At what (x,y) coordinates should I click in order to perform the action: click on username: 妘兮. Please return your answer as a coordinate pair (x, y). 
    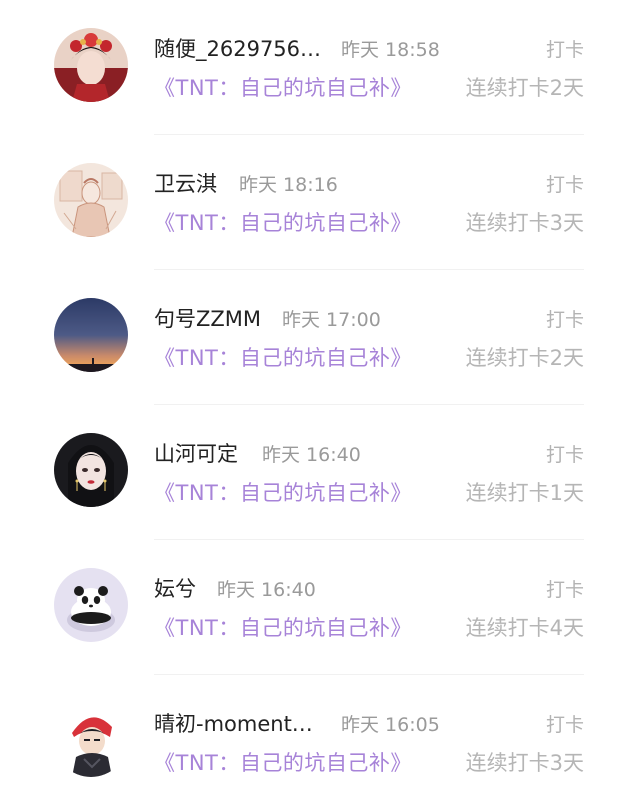
    Looking at the image, I should click on (175, 588).